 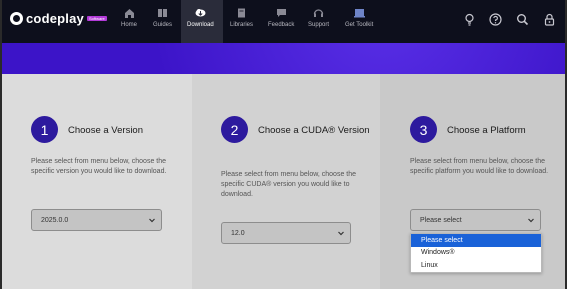 I want to click on brand-logo: codeplay Software, so click(x=58, y=18).